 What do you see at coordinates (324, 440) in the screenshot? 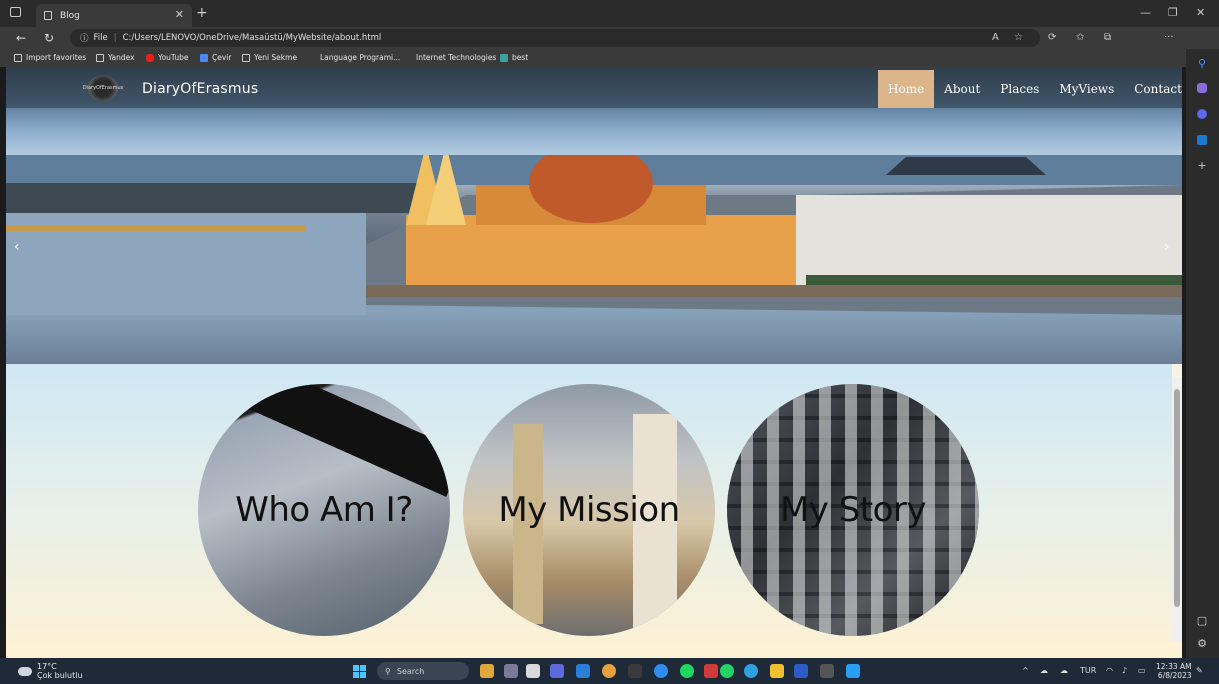
I see `house-of-terror-image` at bounding box center [324, 440].